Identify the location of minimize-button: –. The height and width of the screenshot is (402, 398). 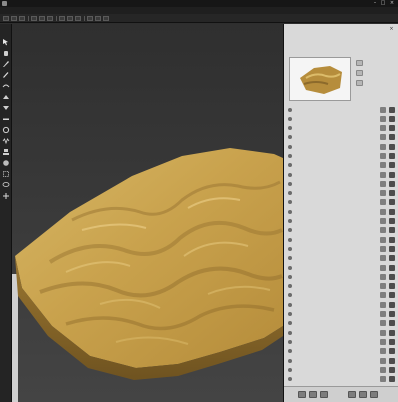
(375, 3).